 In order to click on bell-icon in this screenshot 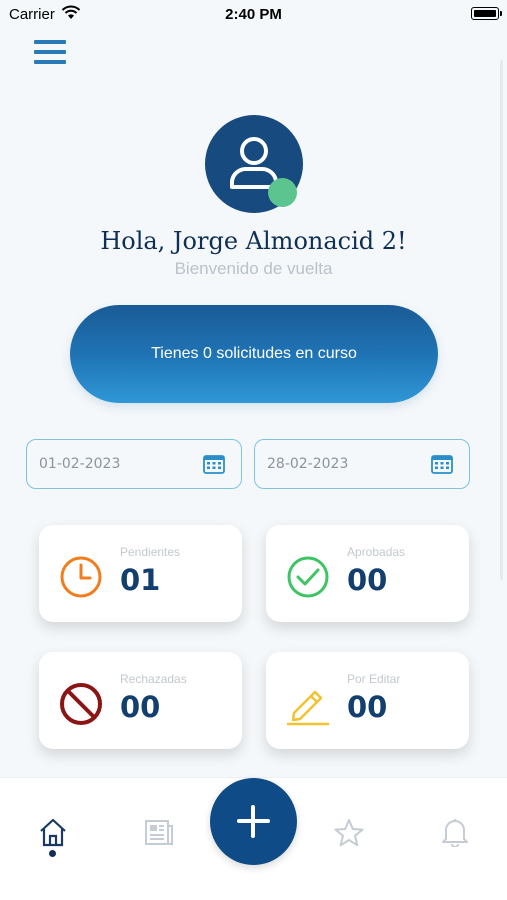, I will do `click(455, 833)`.